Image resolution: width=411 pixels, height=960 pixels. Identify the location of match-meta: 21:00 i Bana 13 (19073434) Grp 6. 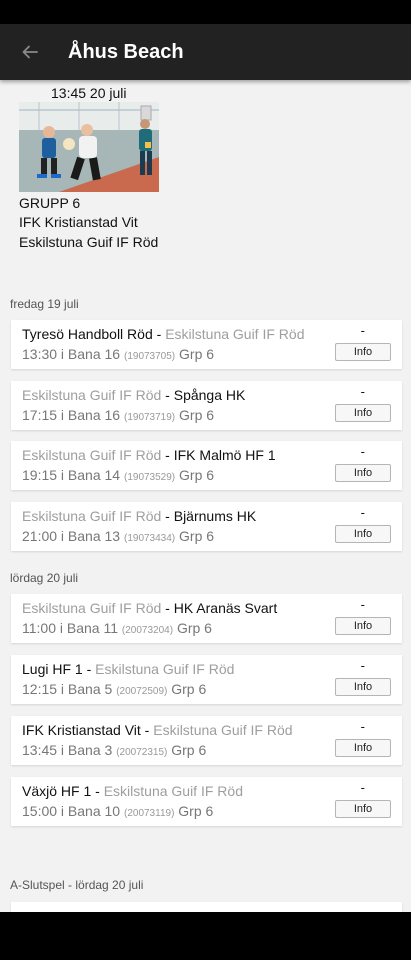
(118, 537).